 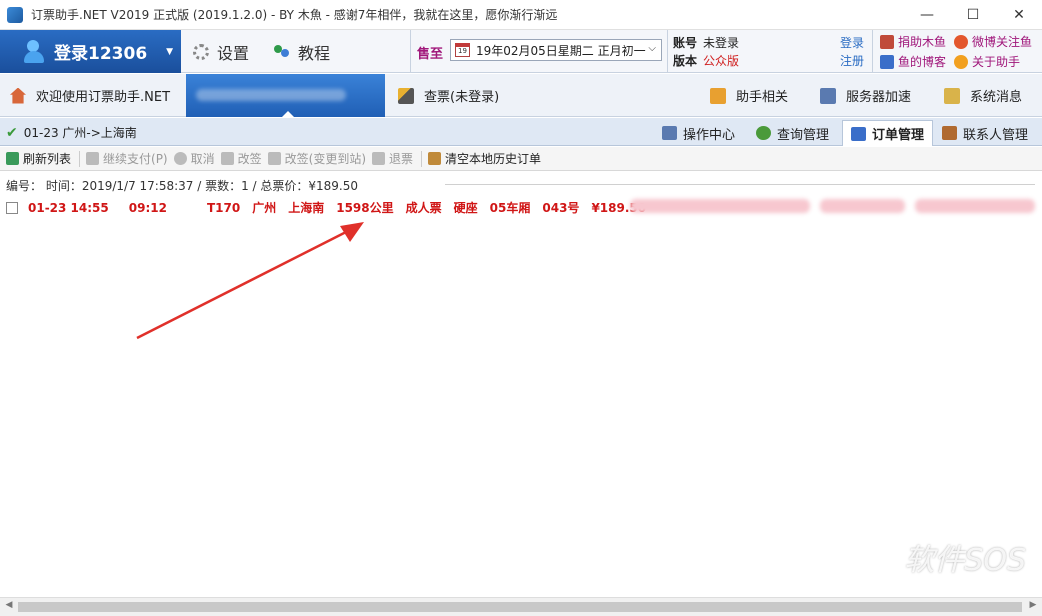 I want to click on nav-active-tab, so click(x=285, y=96).